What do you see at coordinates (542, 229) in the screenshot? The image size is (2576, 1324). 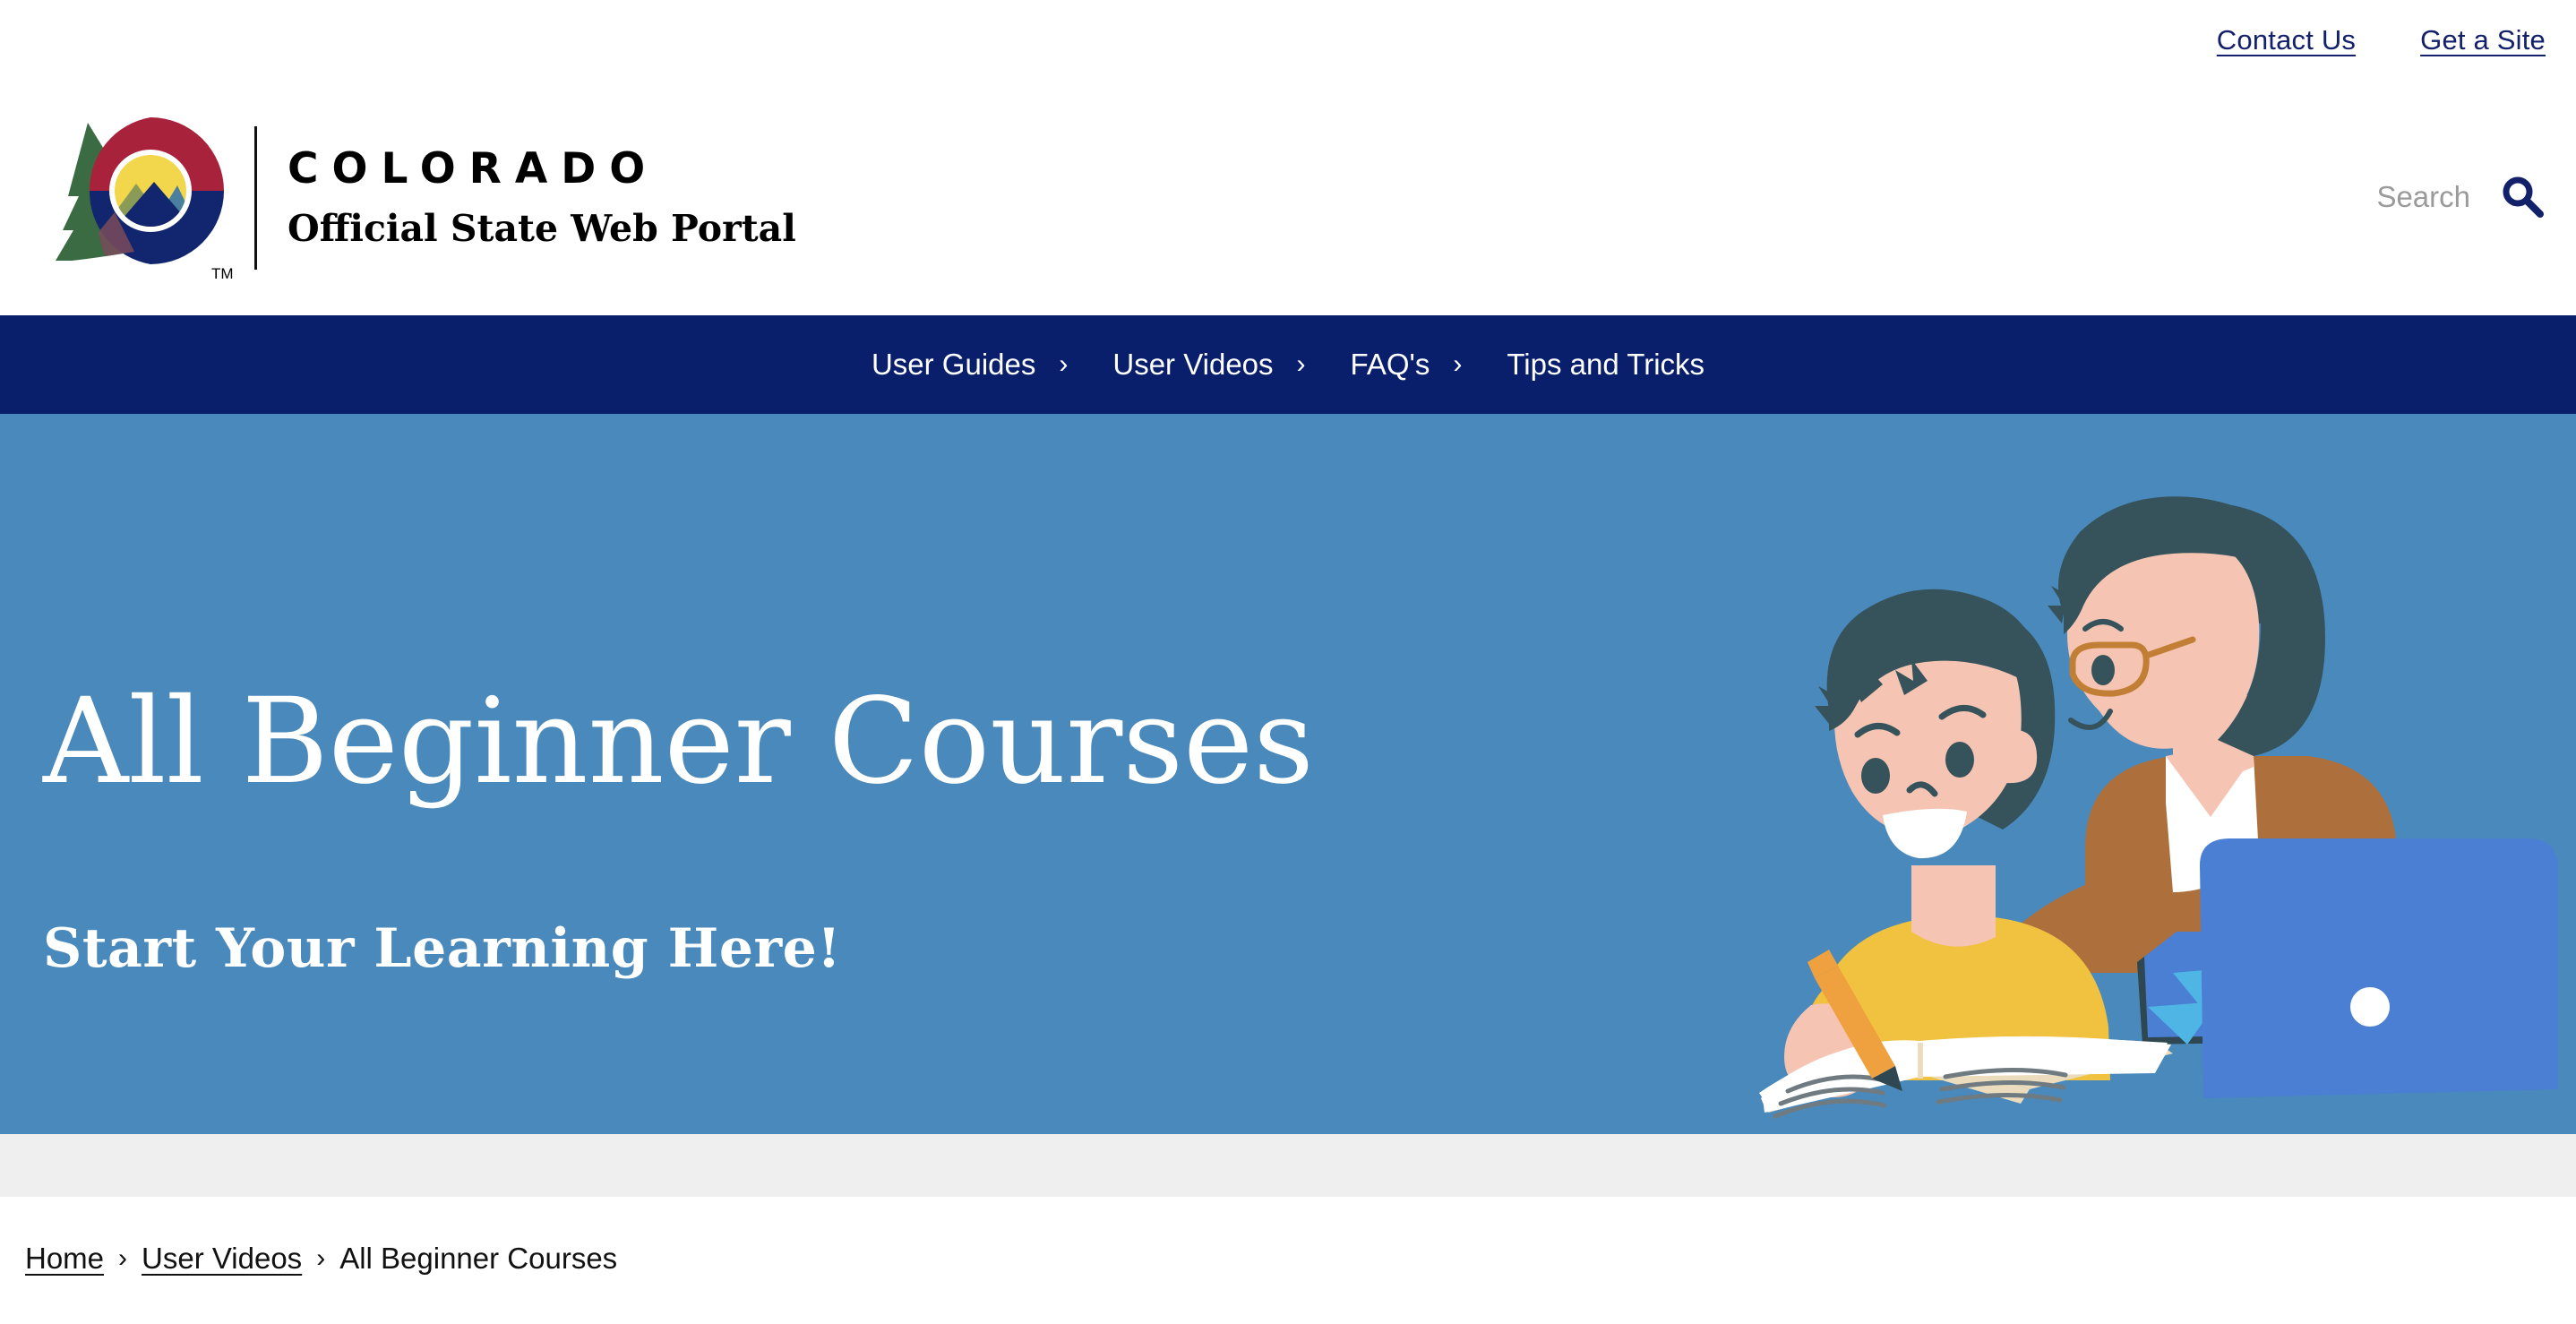 I see `brand-subtitle: Official State Web Portal` at bounding box center [542, 229].